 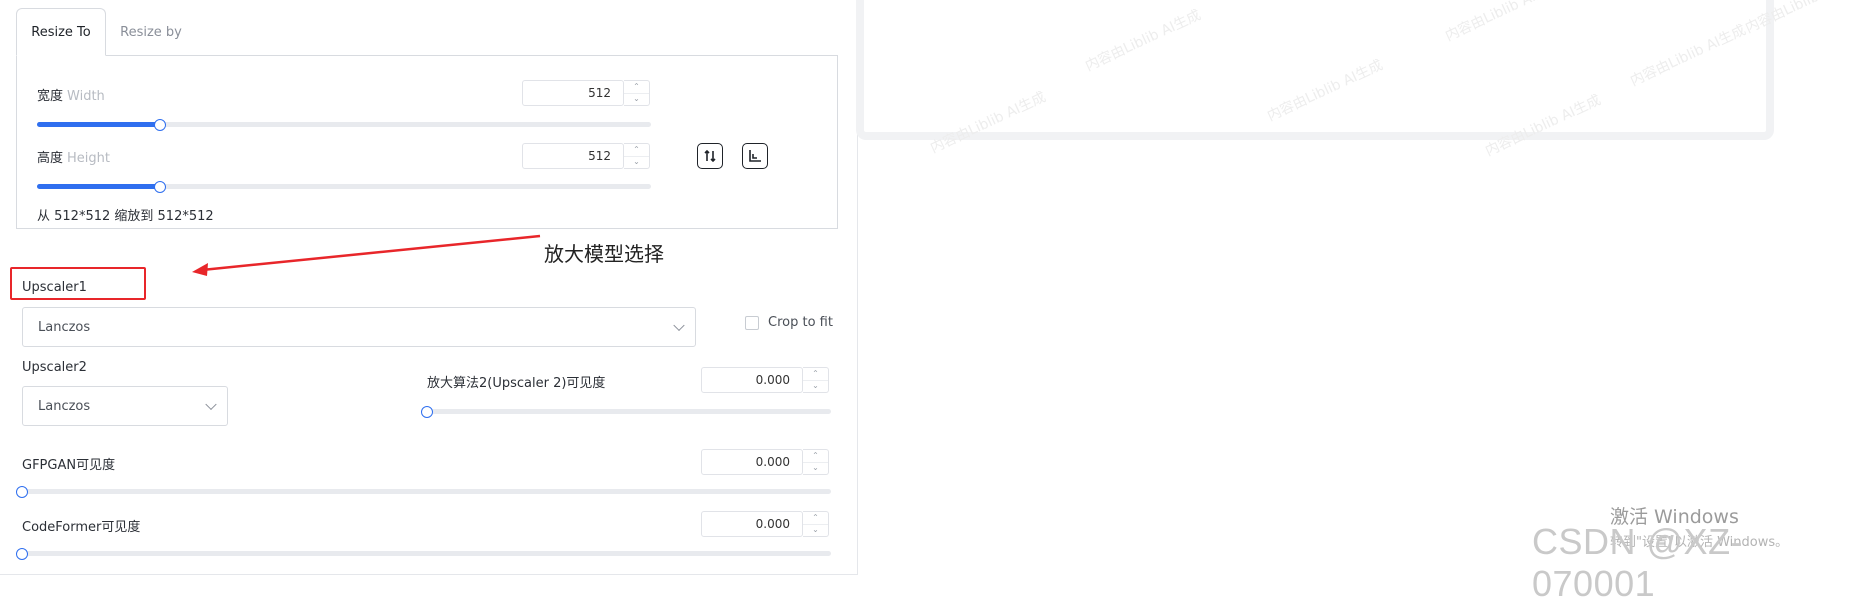 What do you see at coordinates (752, 380) in the screenshot?
I see `upscaler2-visibility-input: 0.000` at bounding box center [752, 380].